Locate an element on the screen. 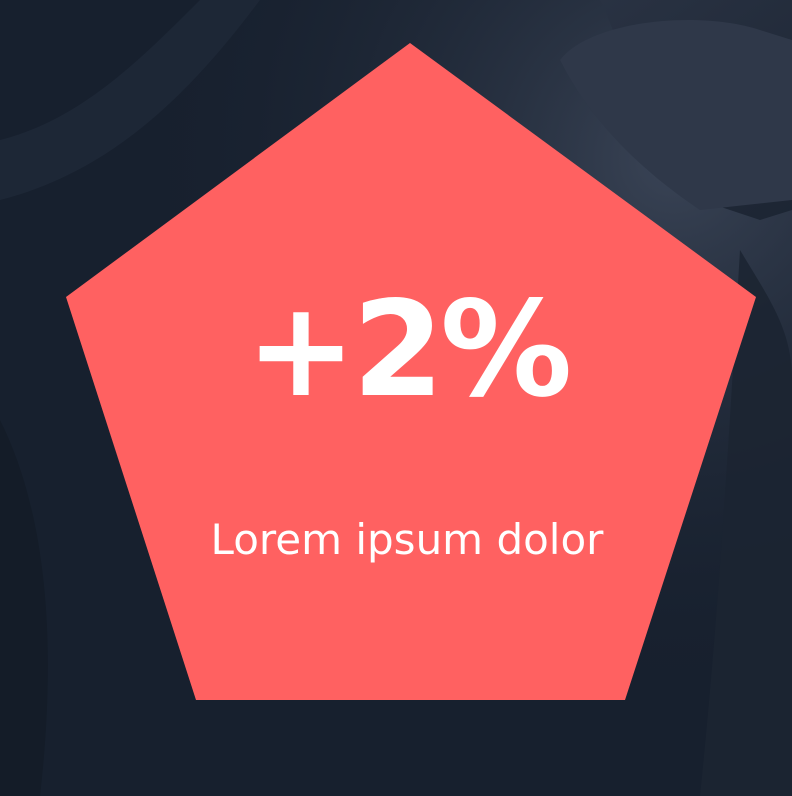  stat-caption: Lorem ipsum dolor is located at coordinates (407, 539).